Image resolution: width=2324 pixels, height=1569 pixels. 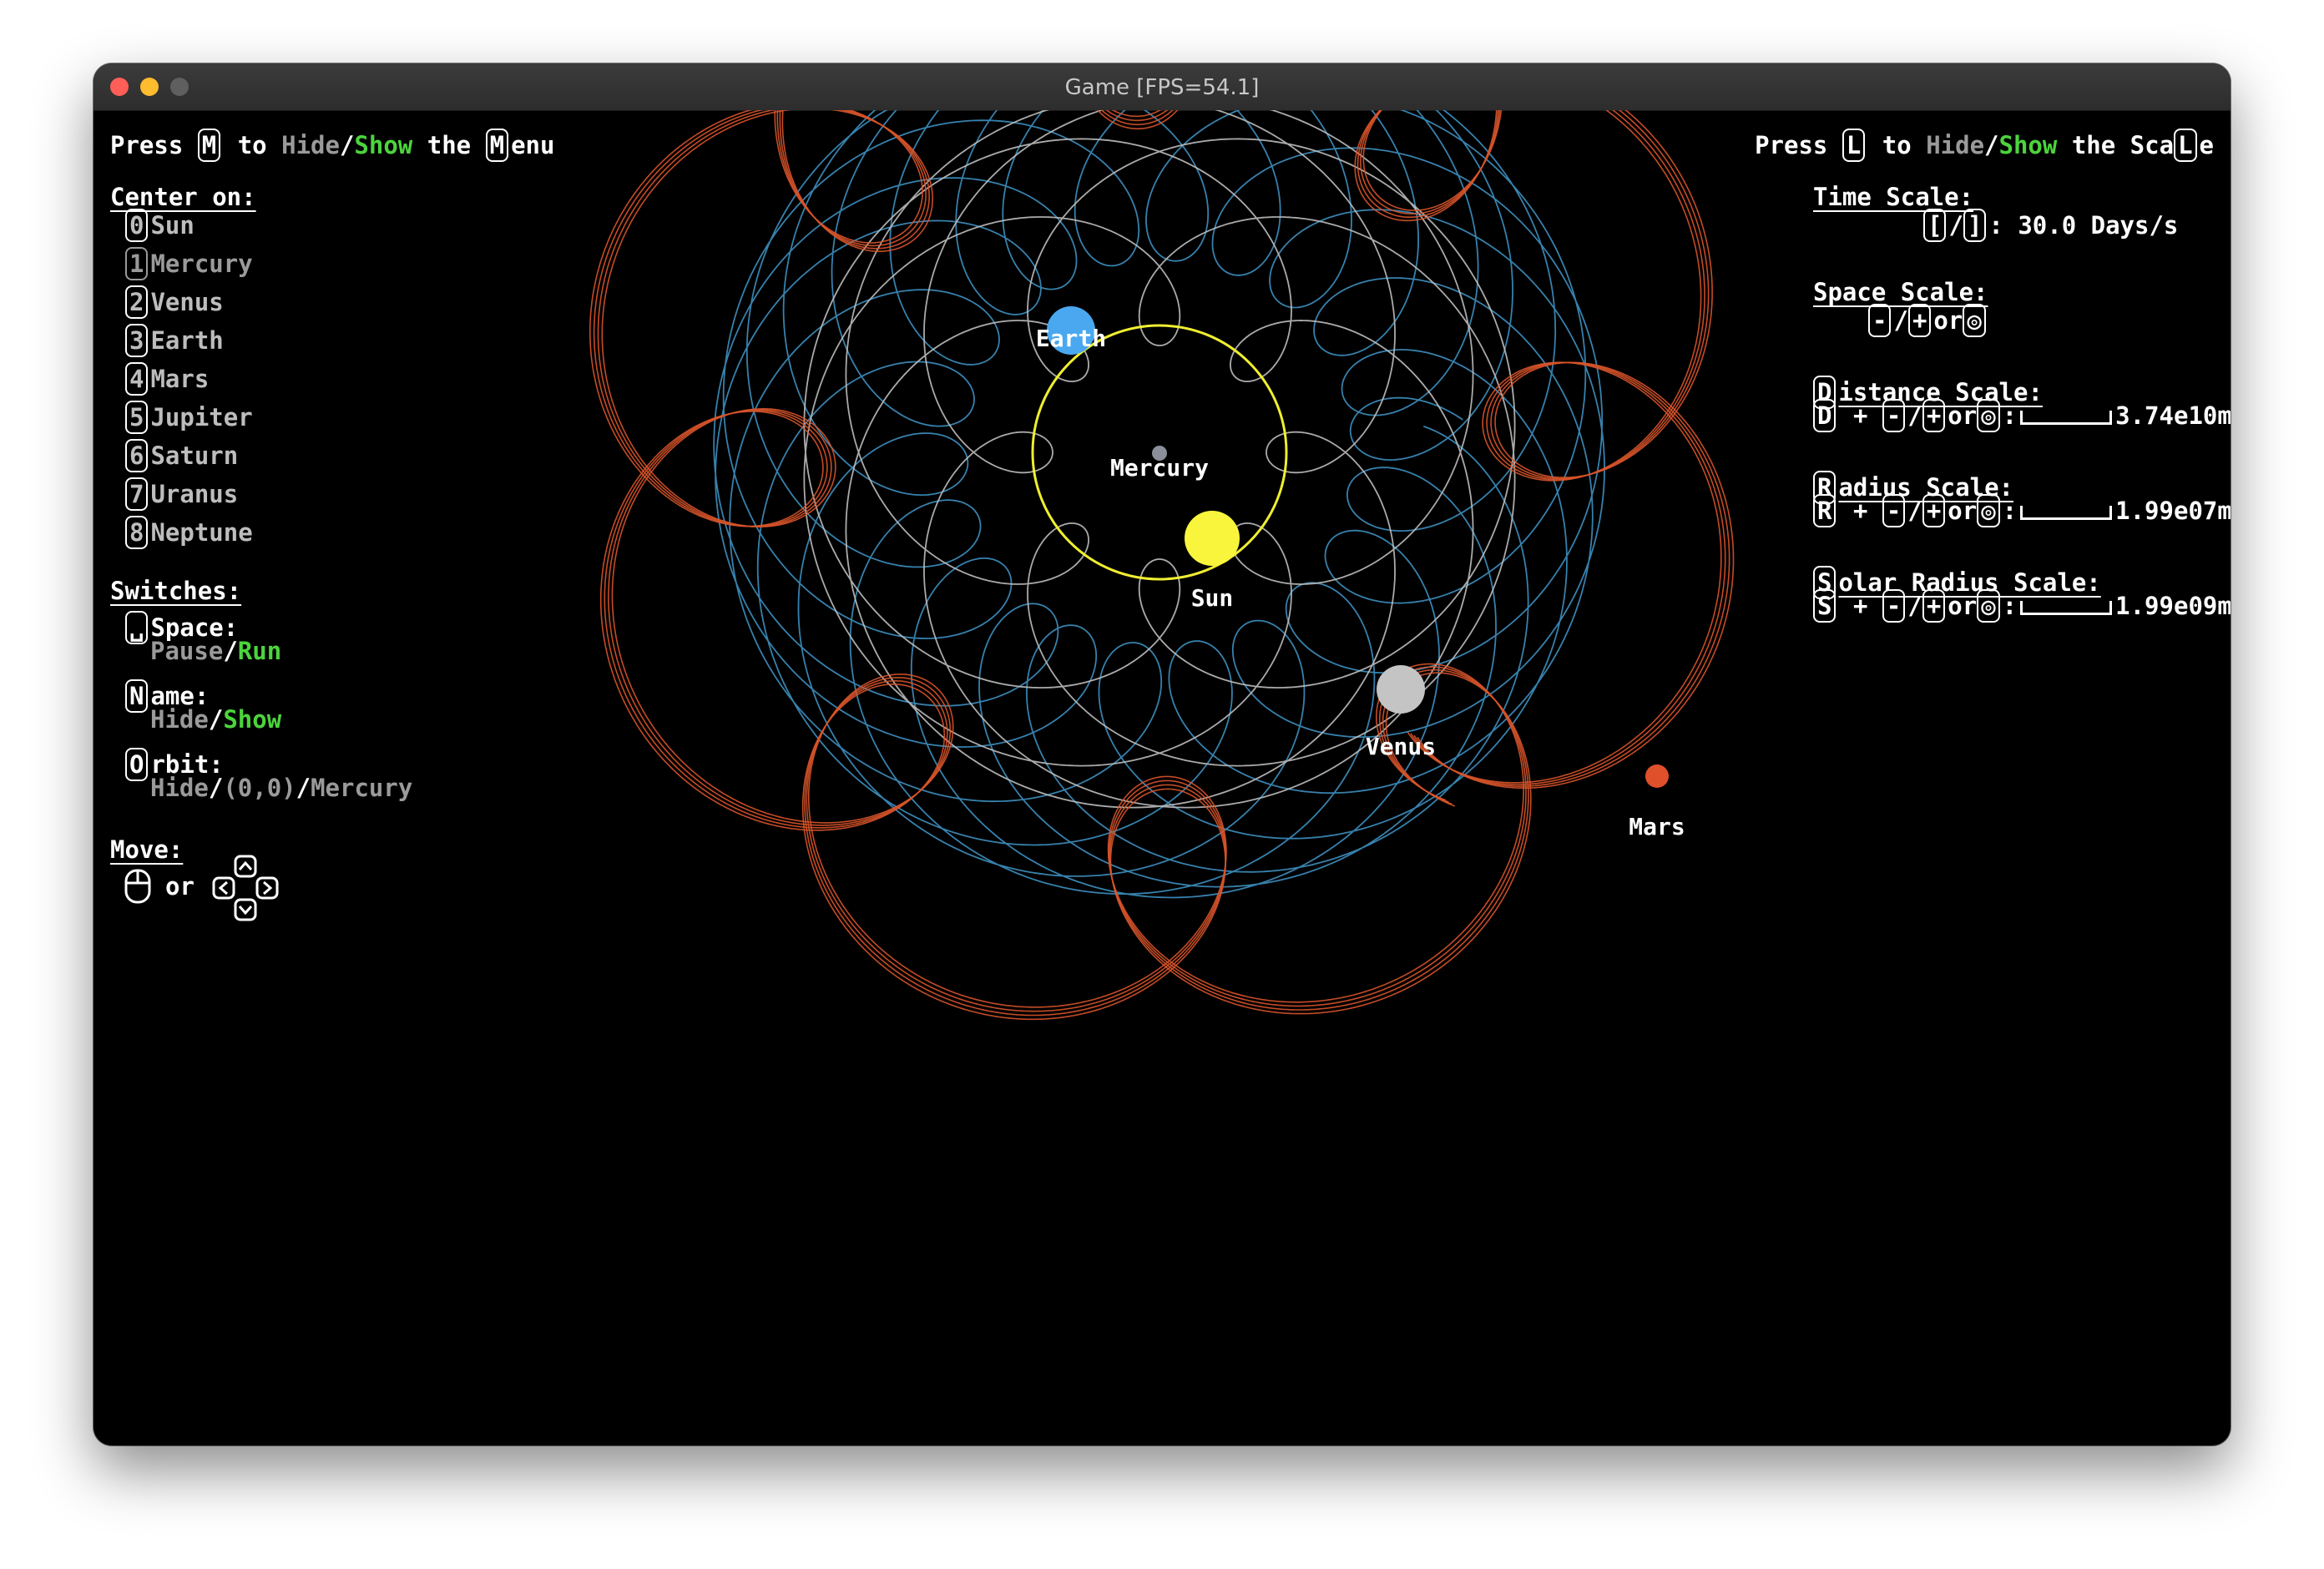 What do you see at coordinates (1212, 538) in the screenshot?
I see `sun-body` at bounding box center [1212, 538].